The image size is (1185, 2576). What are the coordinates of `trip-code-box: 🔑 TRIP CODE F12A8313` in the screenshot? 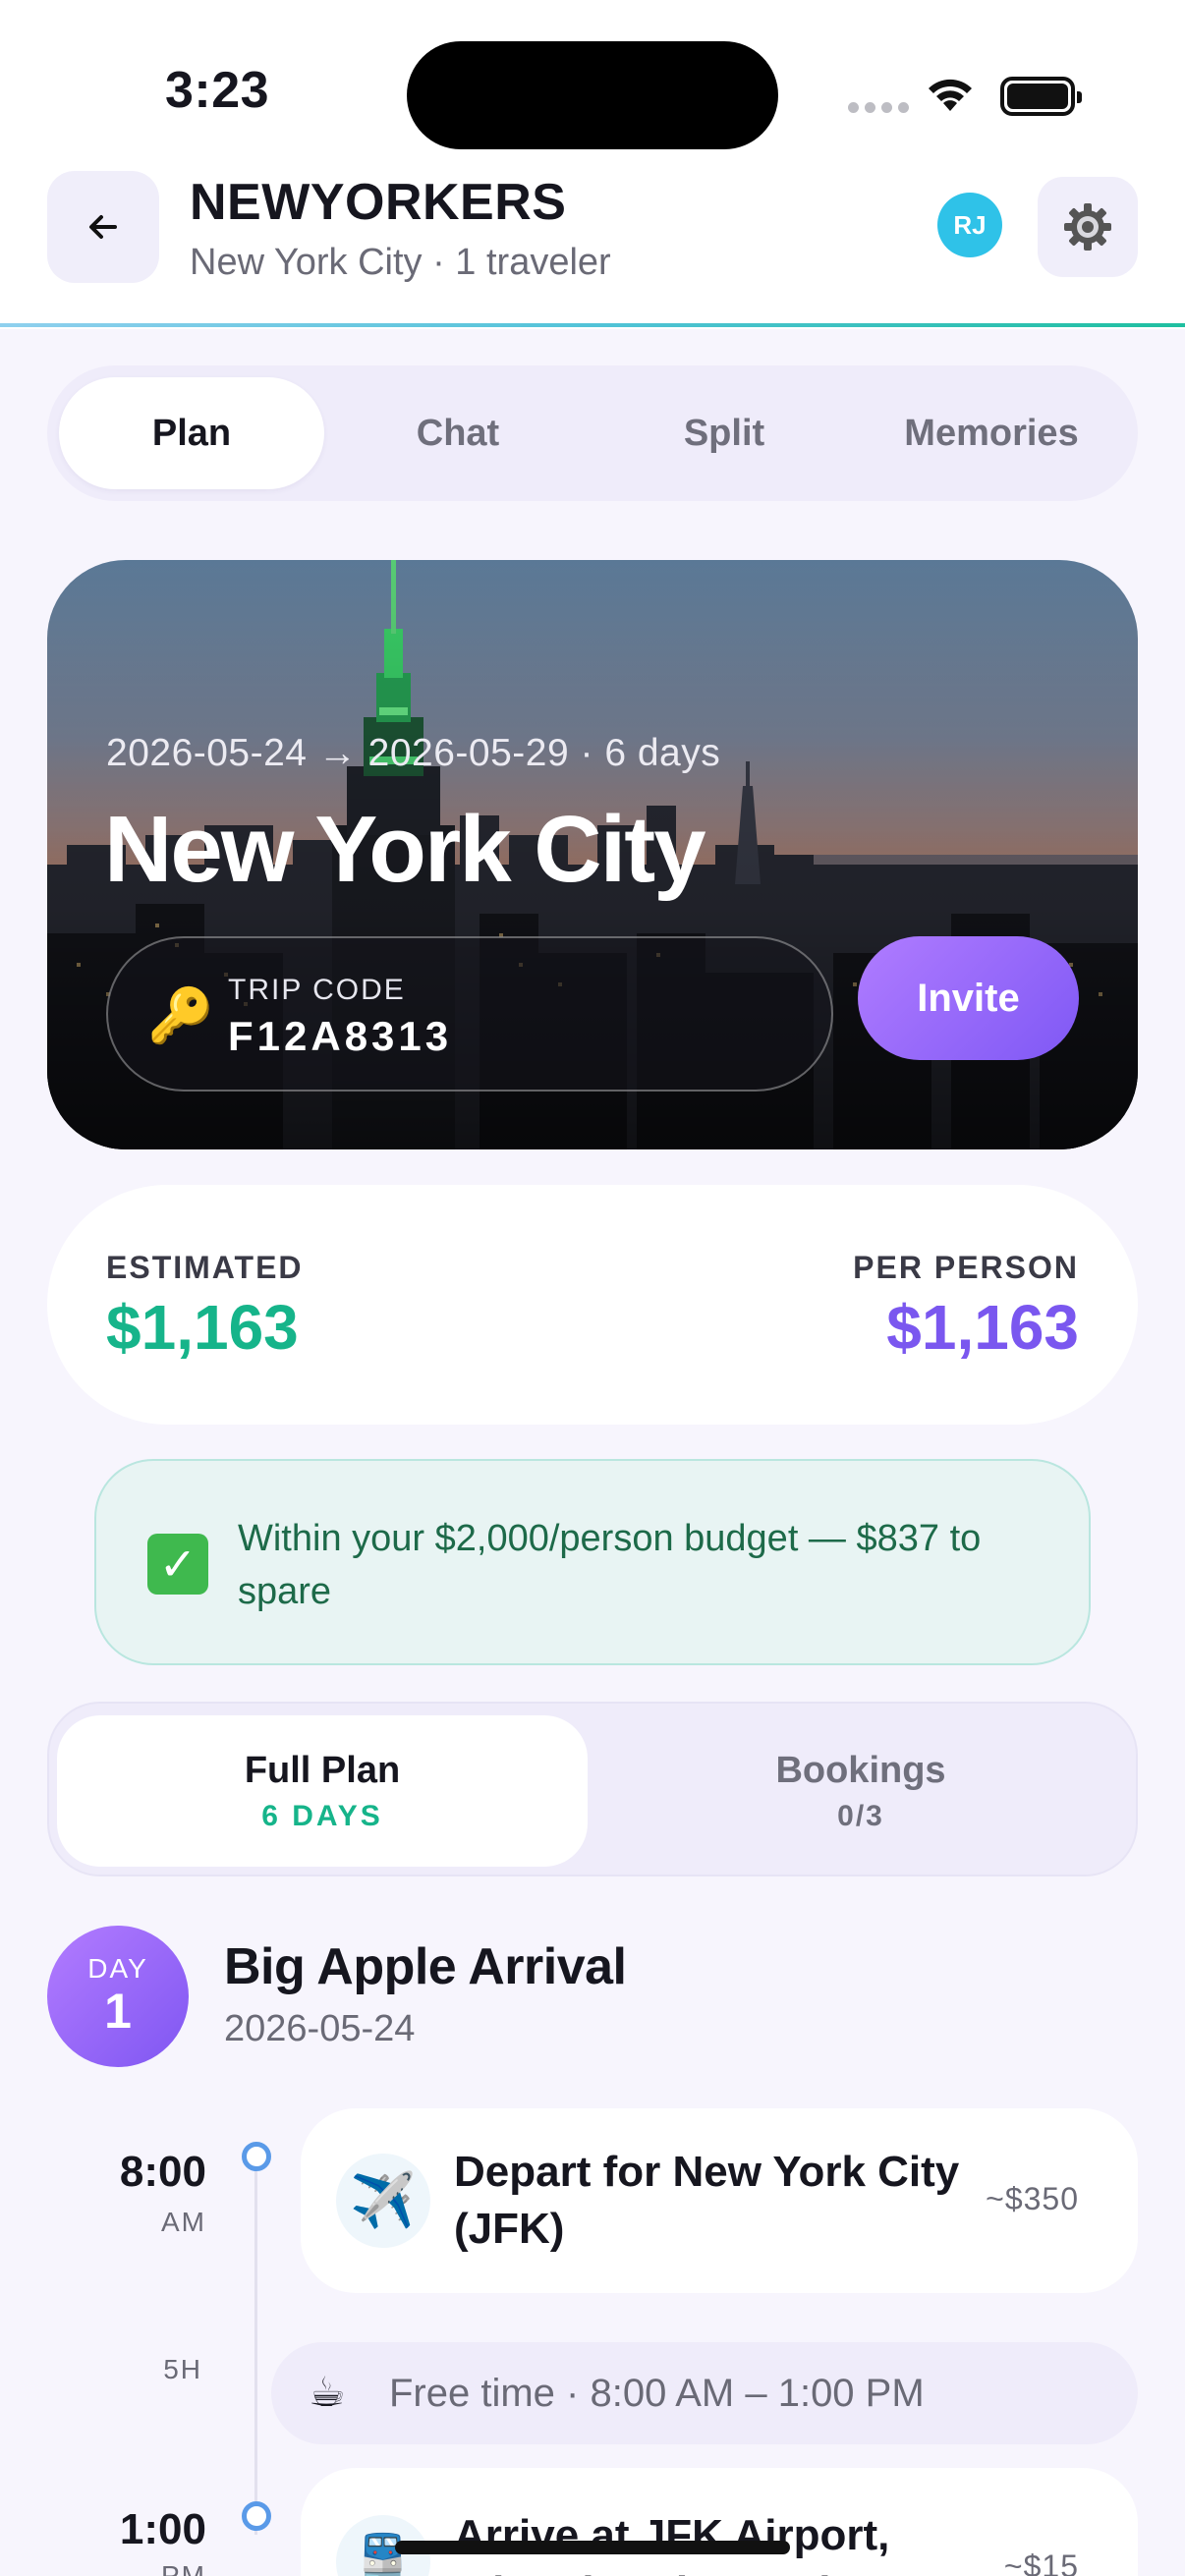 It's located at (470, 1014).